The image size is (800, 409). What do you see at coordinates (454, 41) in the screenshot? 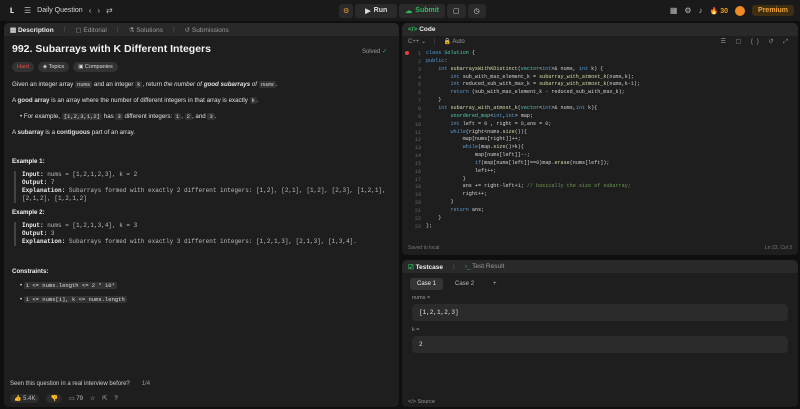
I see `mode-toggle: 🔒 Auto` at bounding box center [454, 41].